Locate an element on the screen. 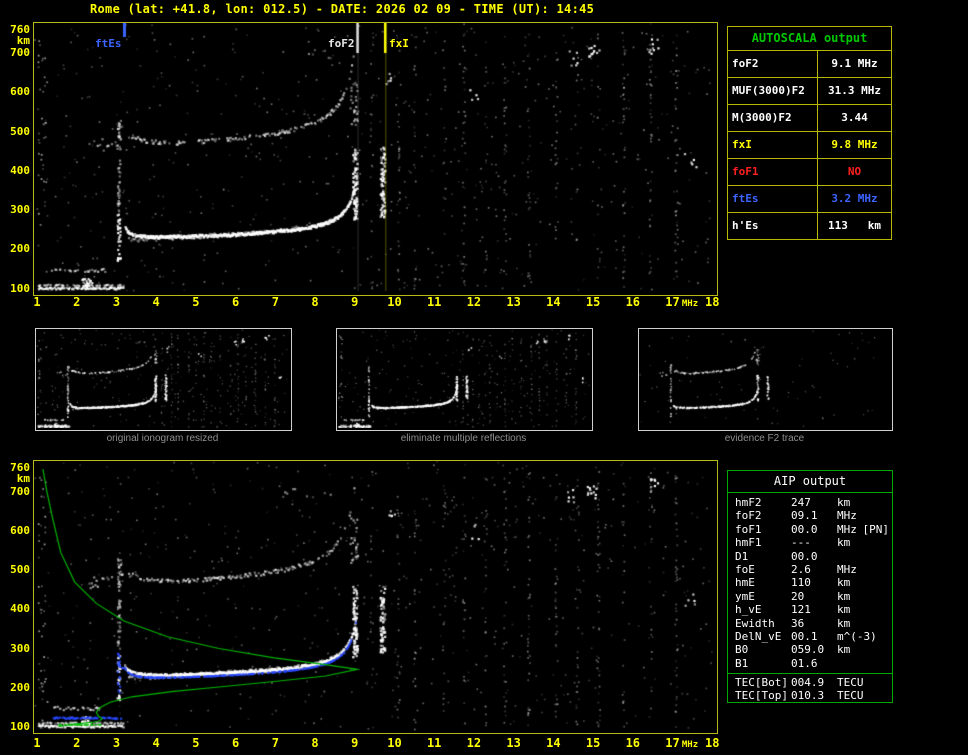 The width and height of the screenshot is (968, 755). param-value: 010.3 is located at coordinates (808, 696).